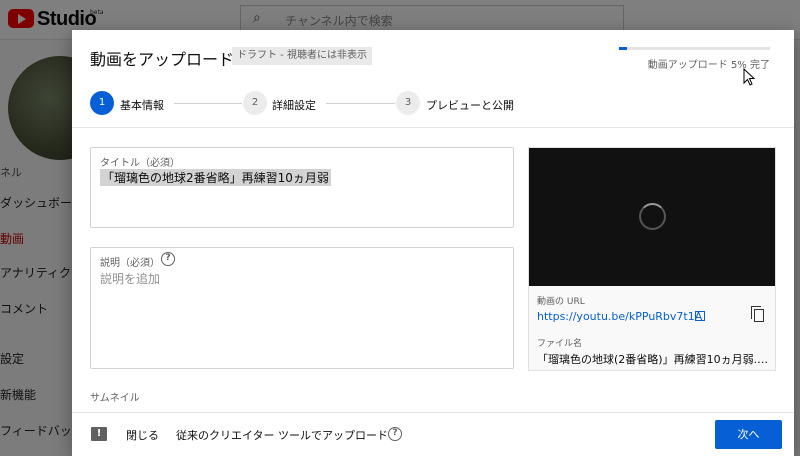  I want to click on step-2-label: 詳細設定, so click(294, 105).